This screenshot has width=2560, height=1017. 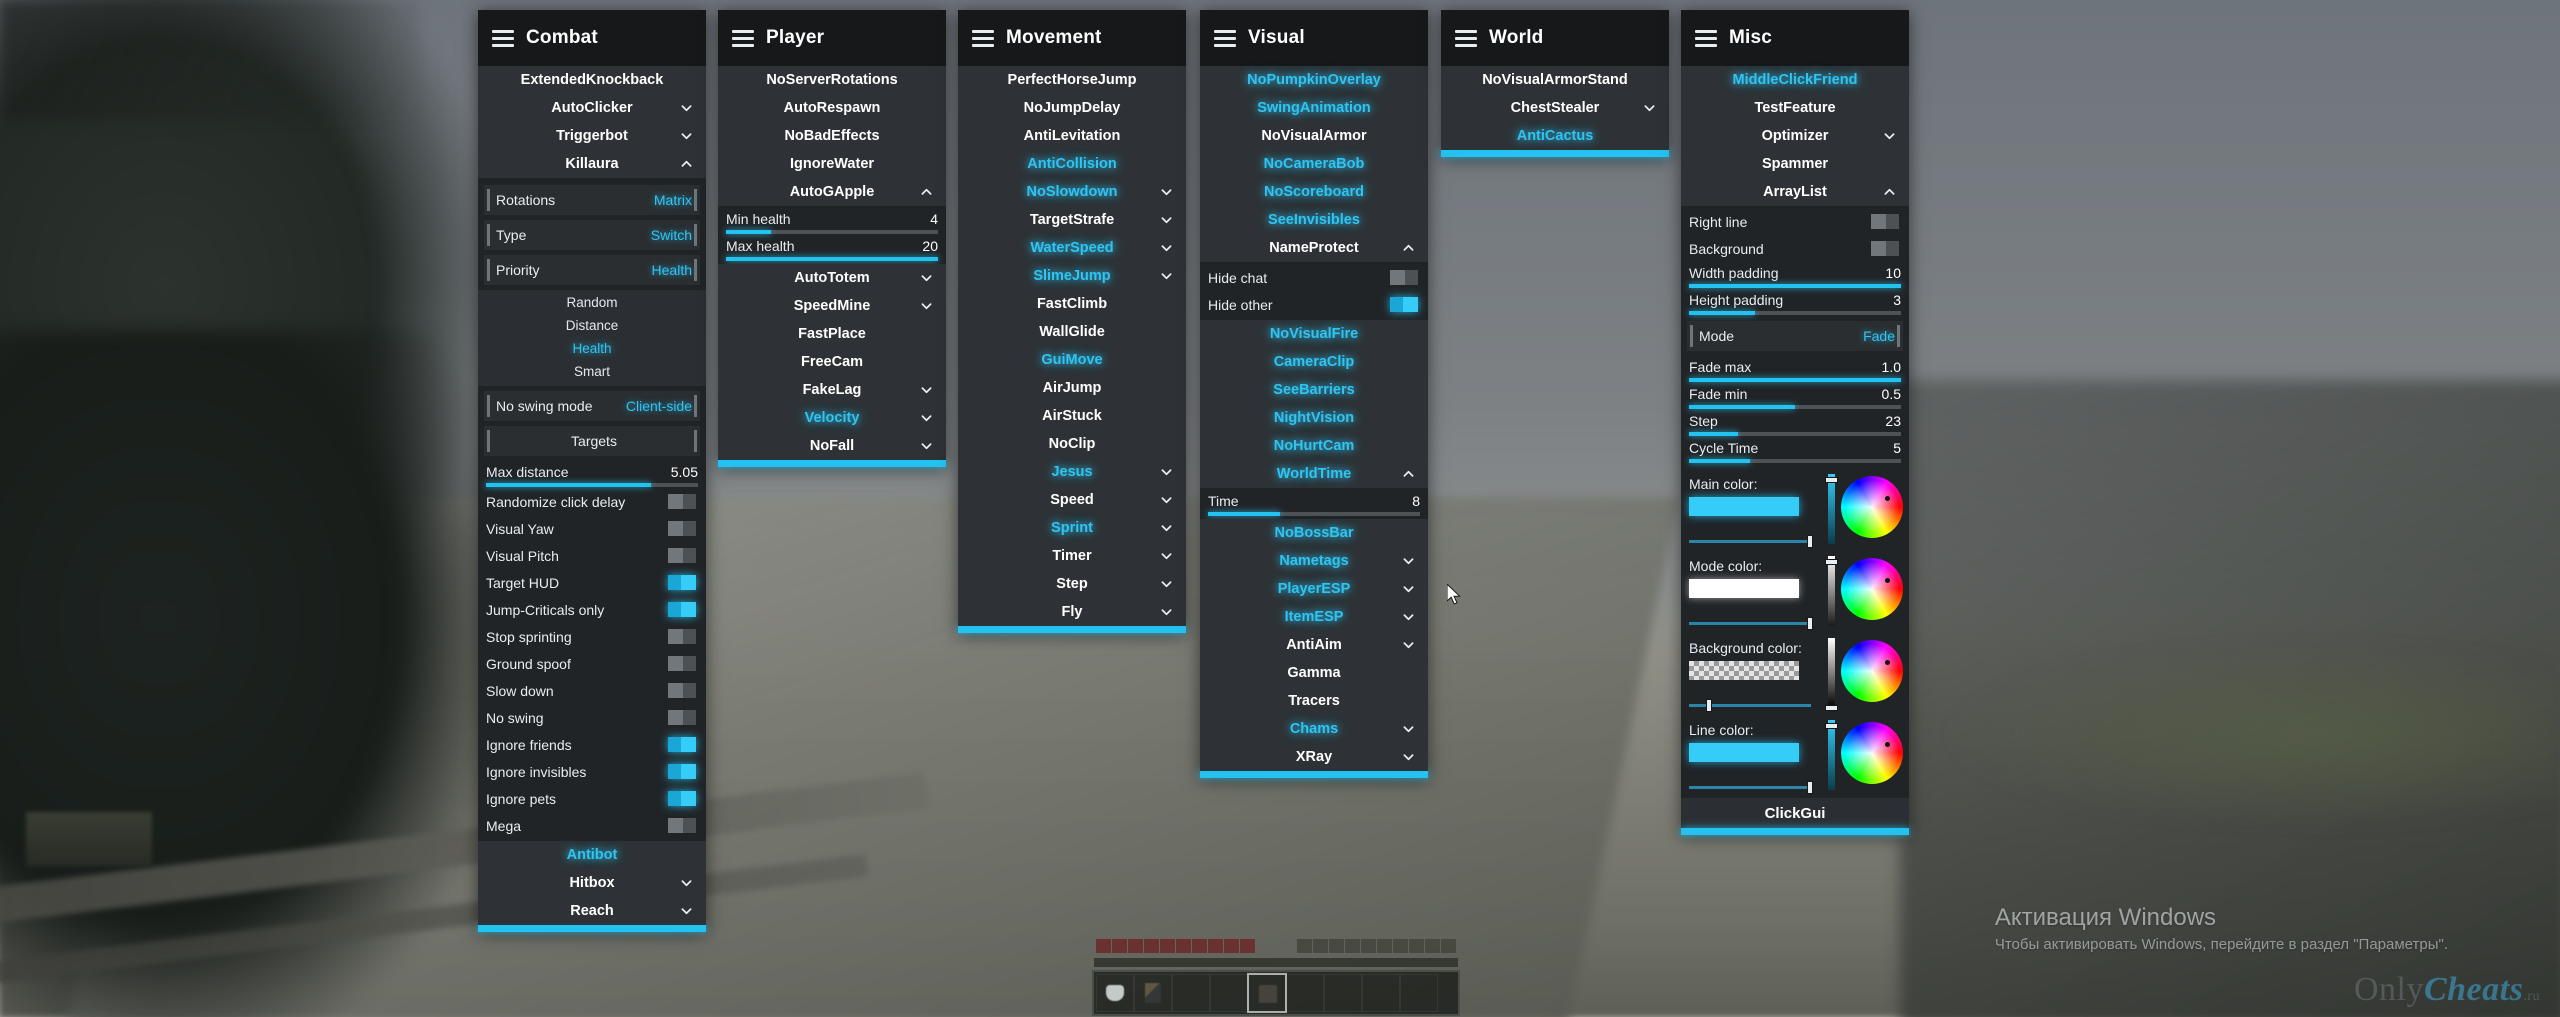 What do you see at coordinates (592, 348) in the screenshot?
I see `enum-option-health: Health` at bounding box center [592, 348].